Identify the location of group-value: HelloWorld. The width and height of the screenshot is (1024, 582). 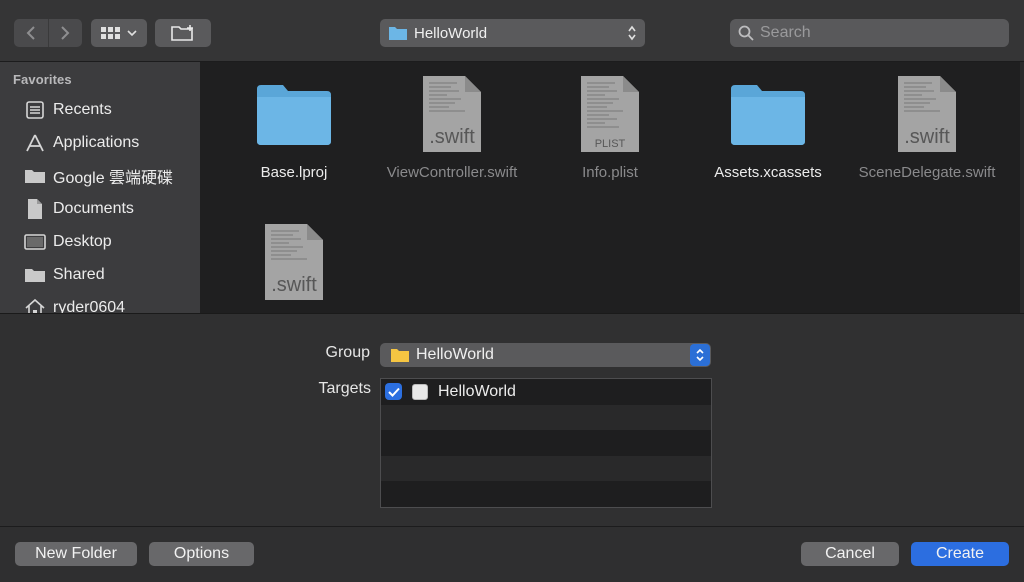
(455, 354).